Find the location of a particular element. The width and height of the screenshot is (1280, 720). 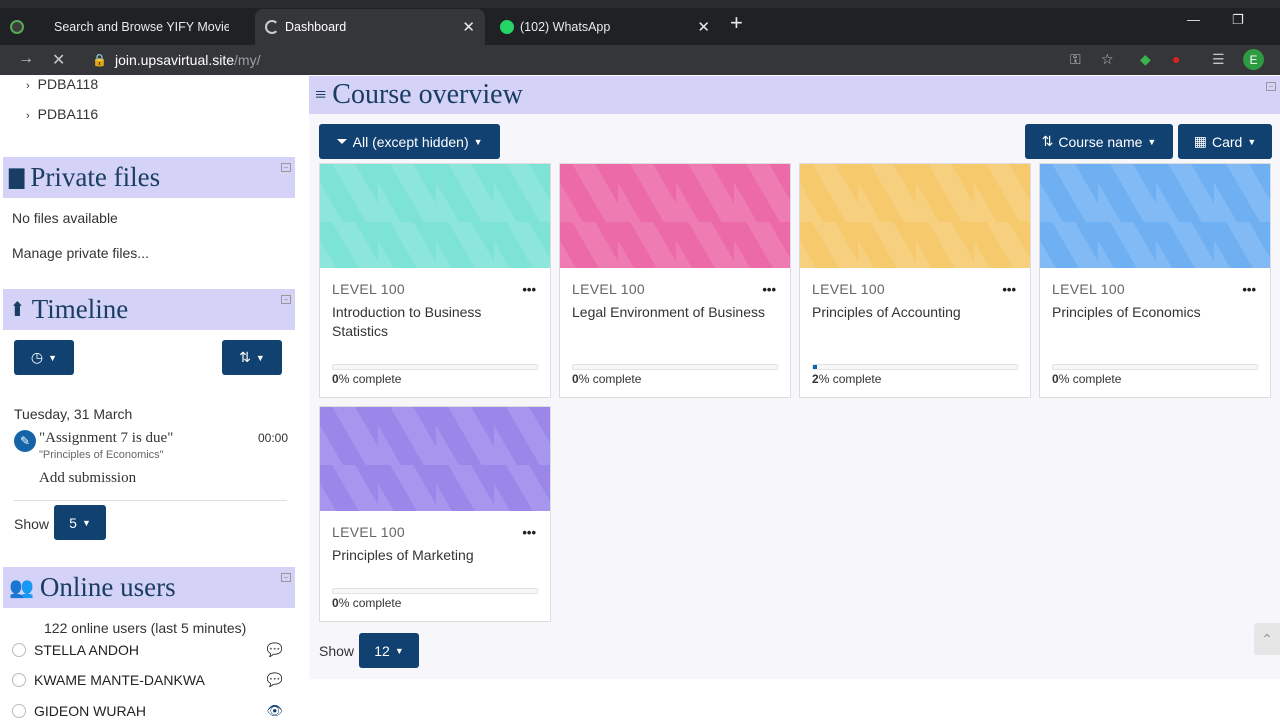

tab-title: (102) WhatsApp is located at coordinates (565, 27).